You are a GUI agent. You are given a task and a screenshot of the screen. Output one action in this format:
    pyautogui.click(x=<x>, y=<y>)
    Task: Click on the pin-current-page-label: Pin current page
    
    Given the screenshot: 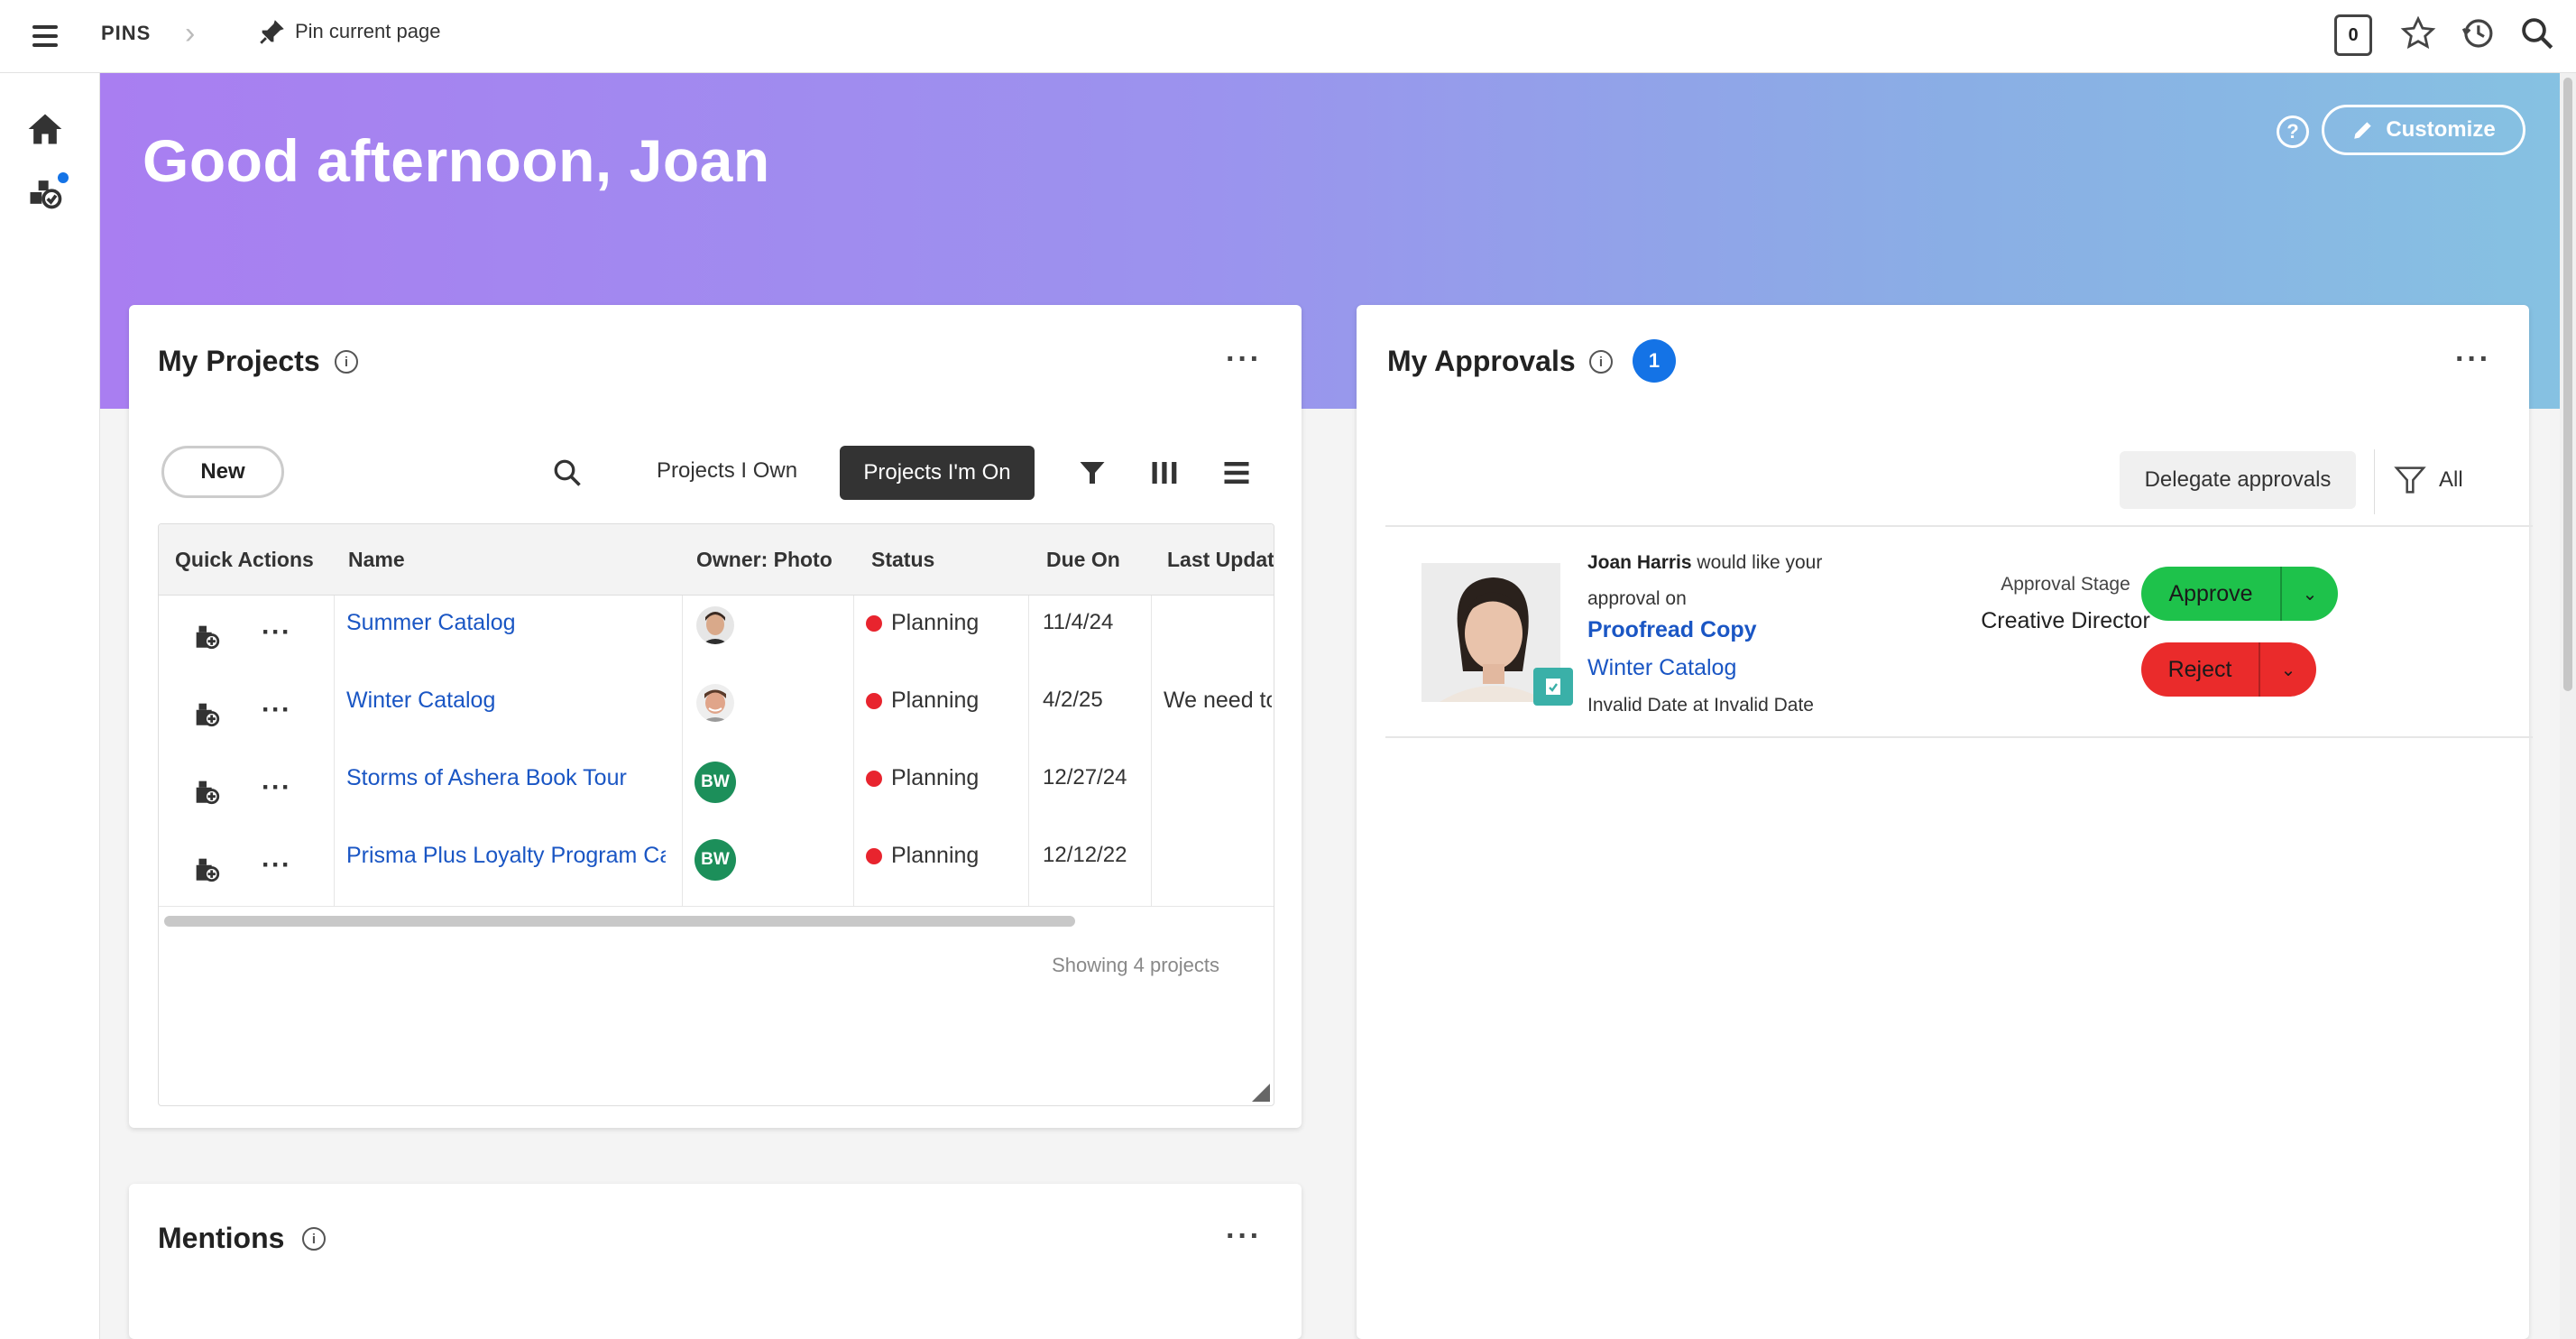 What is the action you would take?
    pyautogui.click(x=368, y=31)
    